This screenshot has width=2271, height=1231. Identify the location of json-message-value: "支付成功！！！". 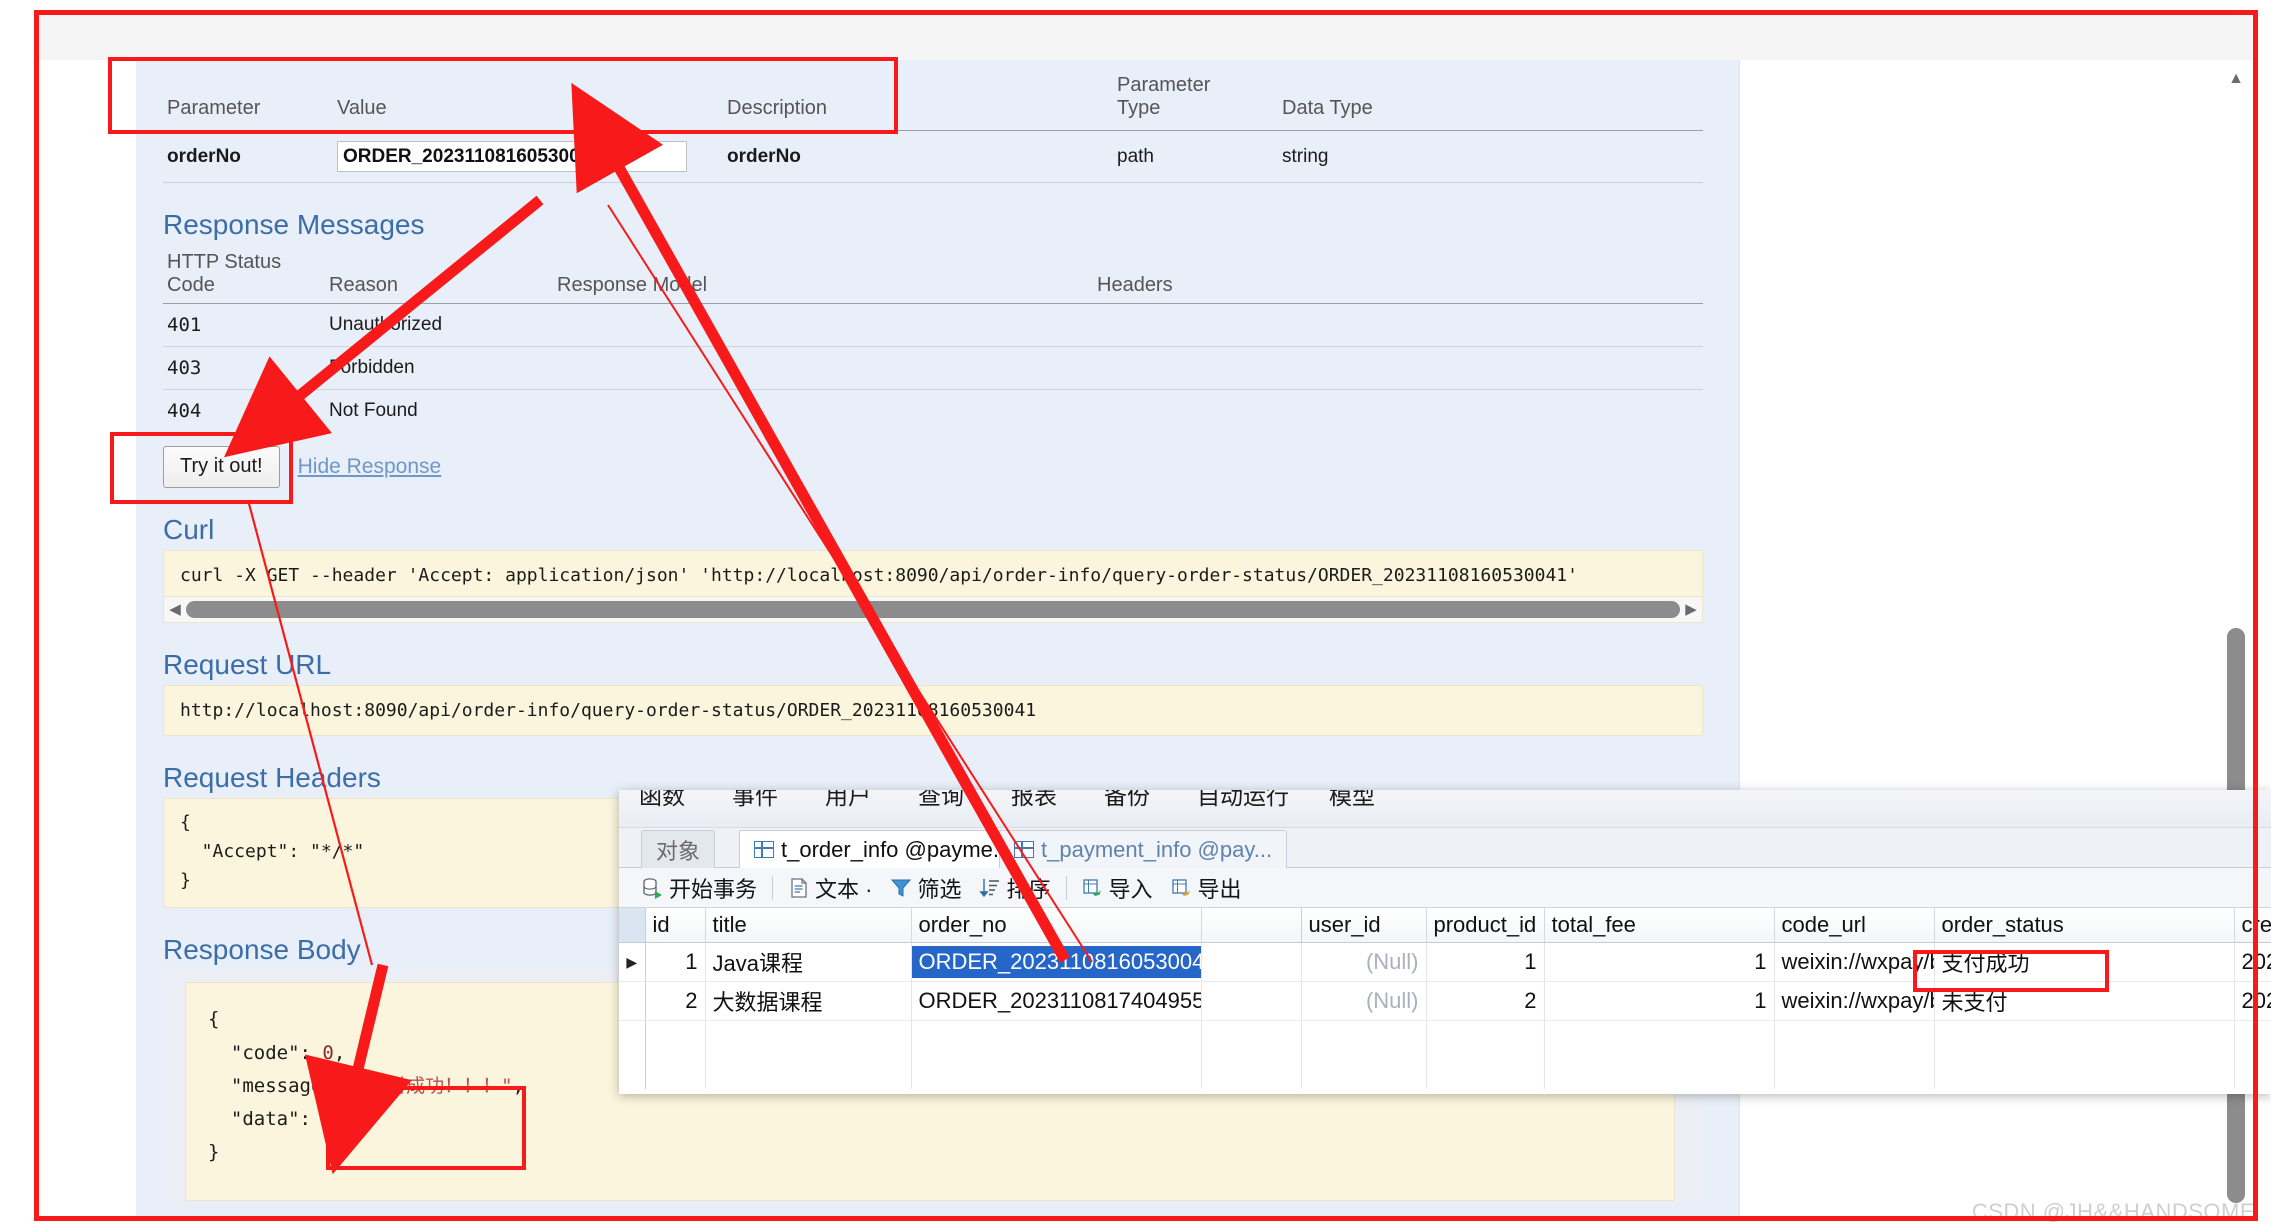
(434, 1085).